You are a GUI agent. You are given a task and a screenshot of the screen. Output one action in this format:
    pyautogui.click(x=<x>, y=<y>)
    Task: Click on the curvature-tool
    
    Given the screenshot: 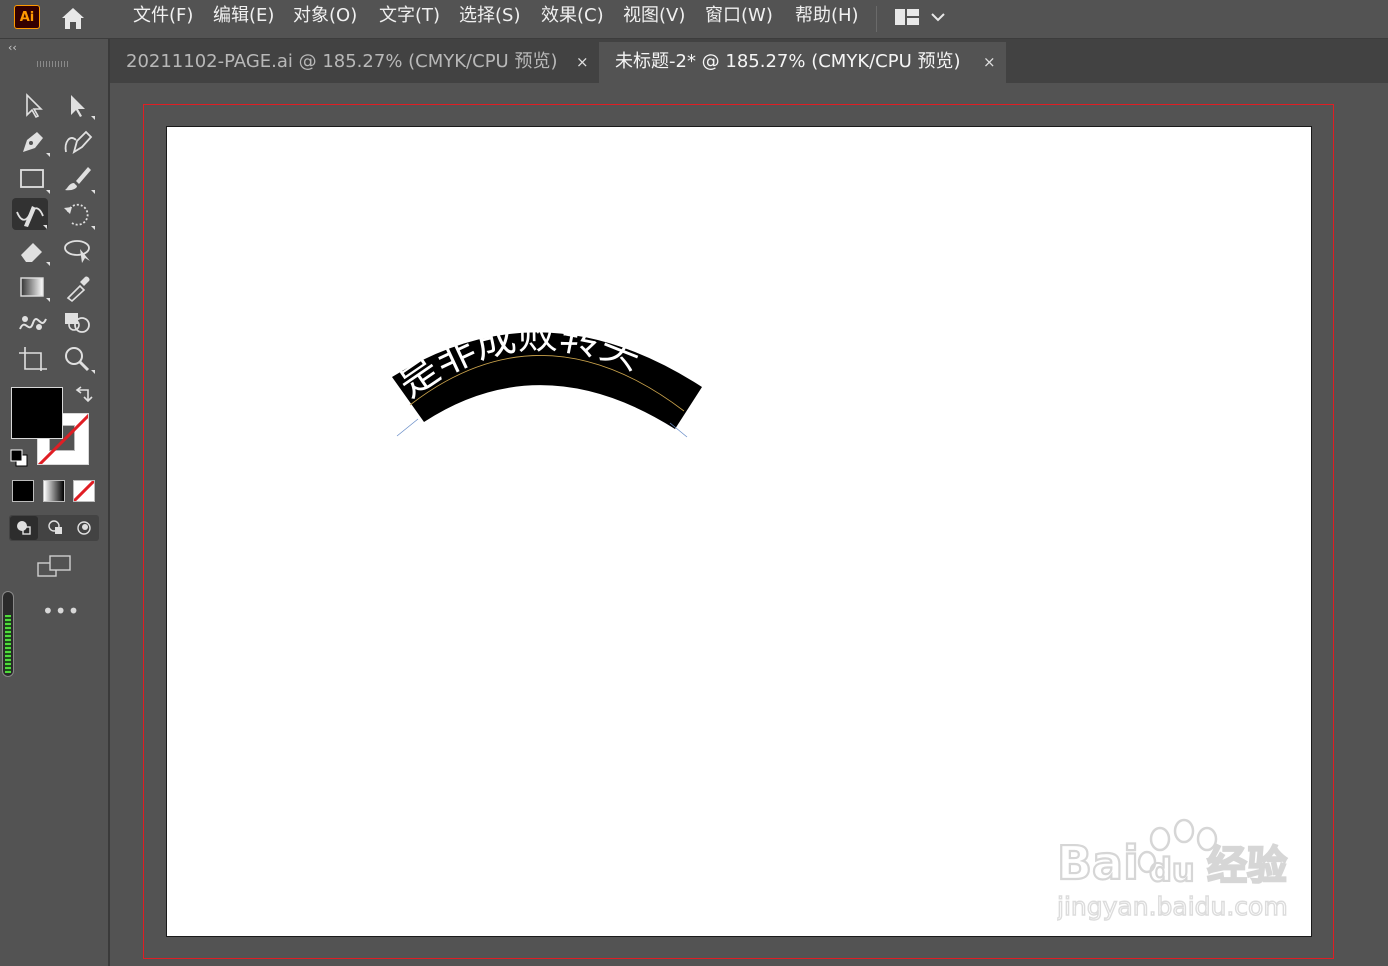 What is the action you would take?
    pyautogui.click(x=78, y=142)
    